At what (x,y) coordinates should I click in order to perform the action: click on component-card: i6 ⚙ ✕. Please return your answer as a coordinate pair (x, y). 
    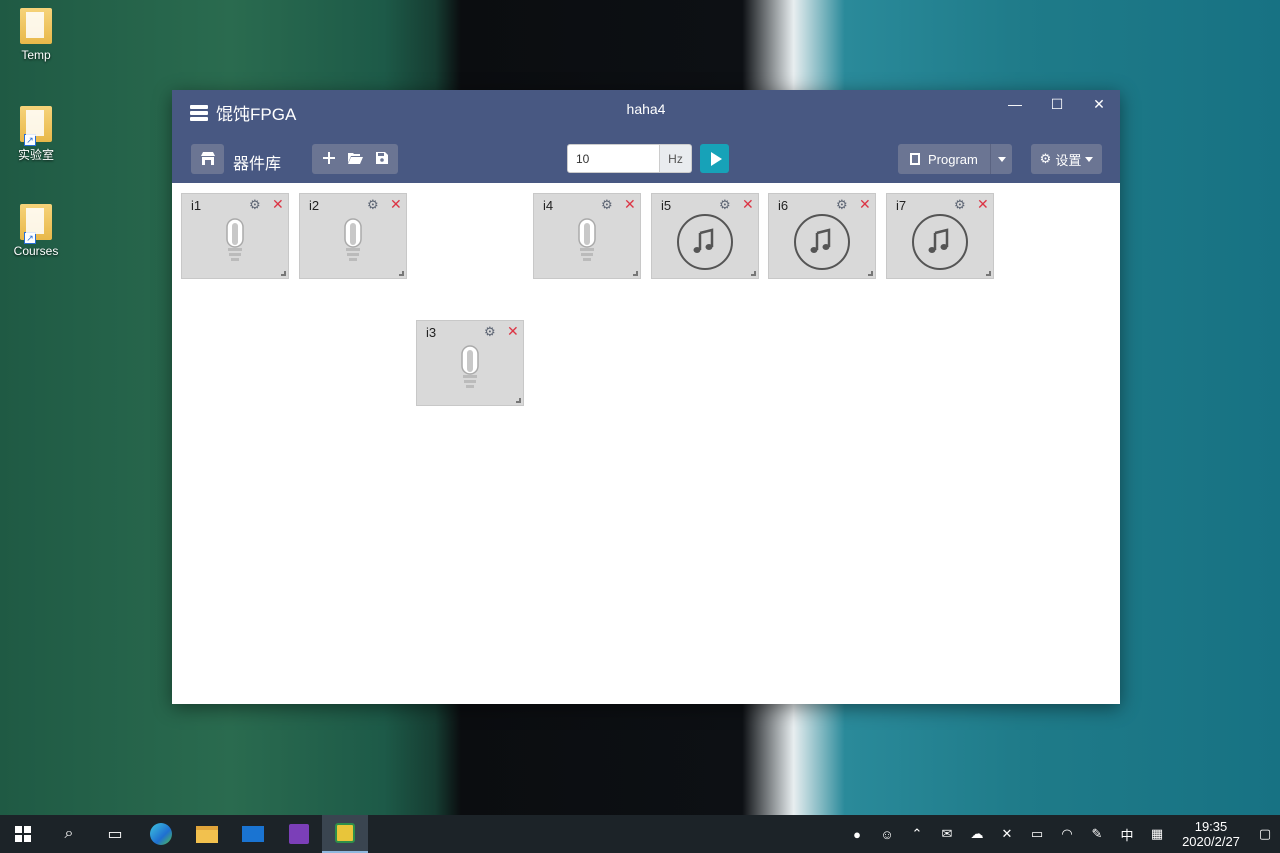
    Looking at the image, I should click on (822, 236).